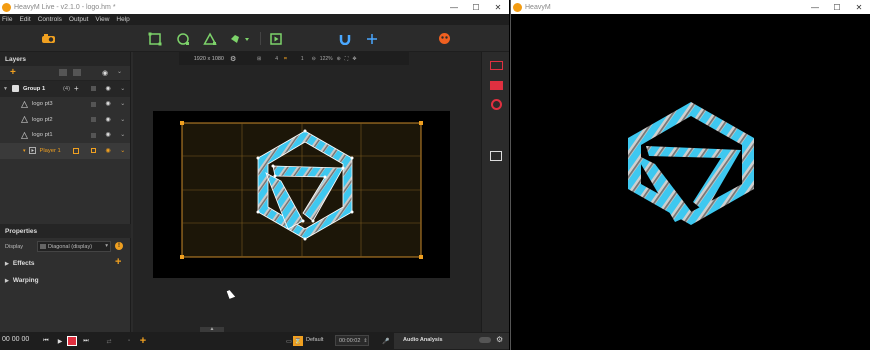 The height and width of the screenshot is (350, 870). I want to click on circle-shape-tool-icon, so click(182, 38).